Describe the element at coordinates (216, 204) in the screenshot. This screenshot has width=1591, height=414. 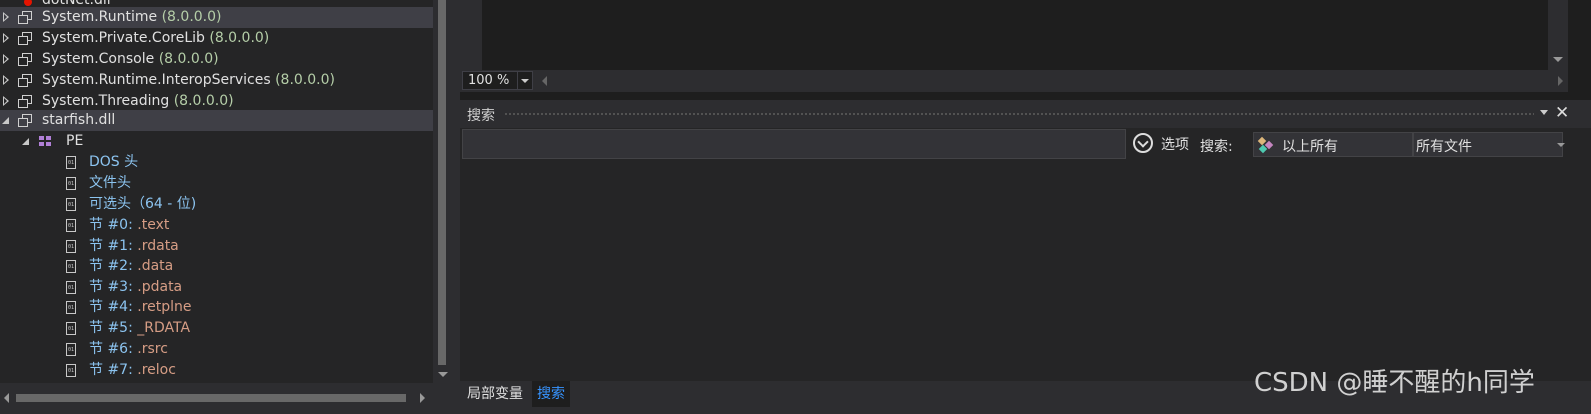
I see `tree-item-optional-header: 可选头（64 - 位)` at that location.